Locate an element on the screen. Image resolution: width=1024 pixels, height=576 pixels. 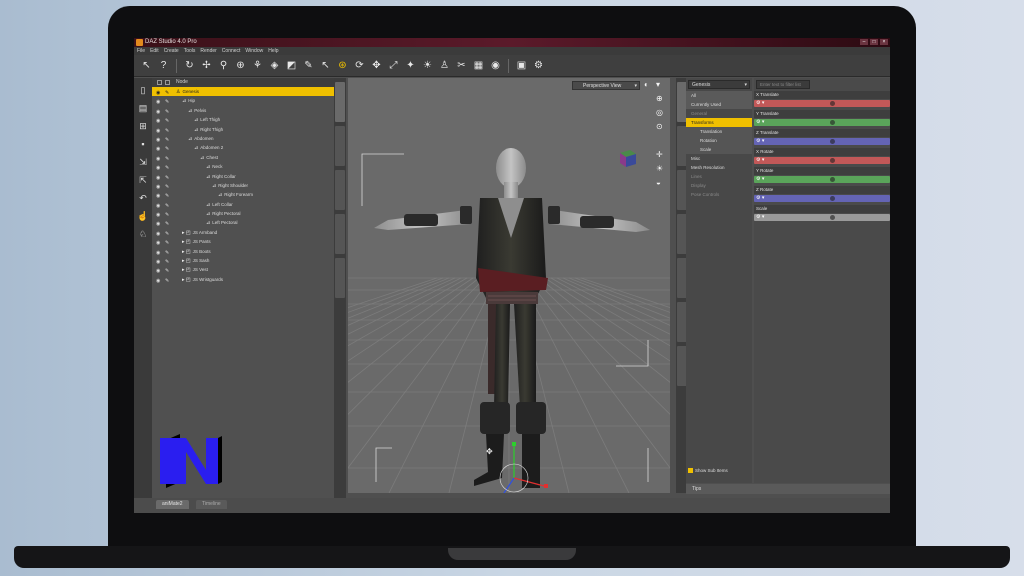
parameter-group-item: Currently Used is located at coordinates (719, 104).